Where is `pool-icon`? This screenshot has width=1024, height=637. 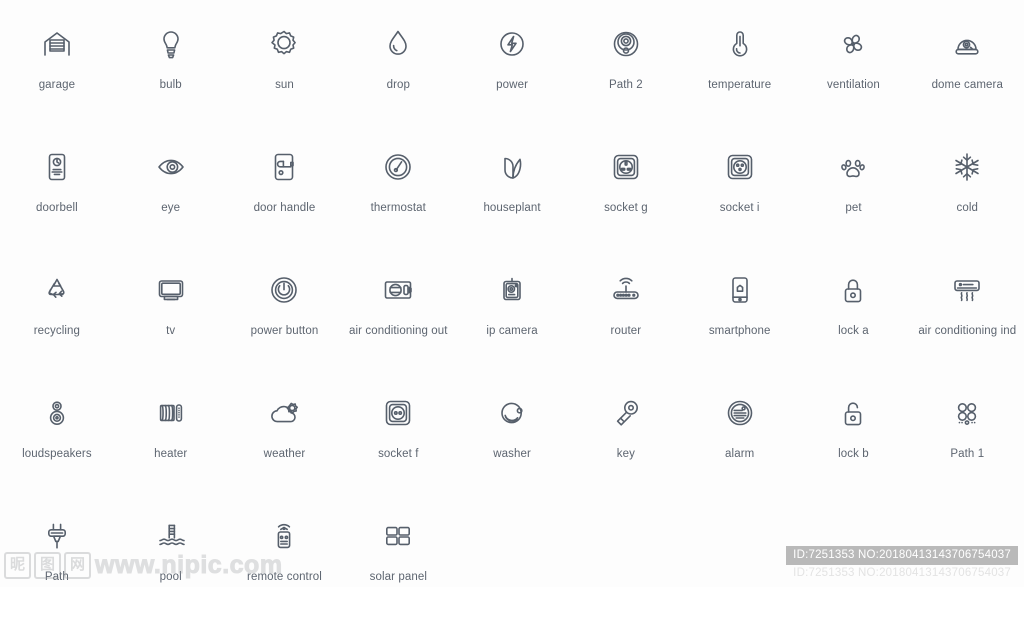 pool-icon is located at coordinates (171, 536).